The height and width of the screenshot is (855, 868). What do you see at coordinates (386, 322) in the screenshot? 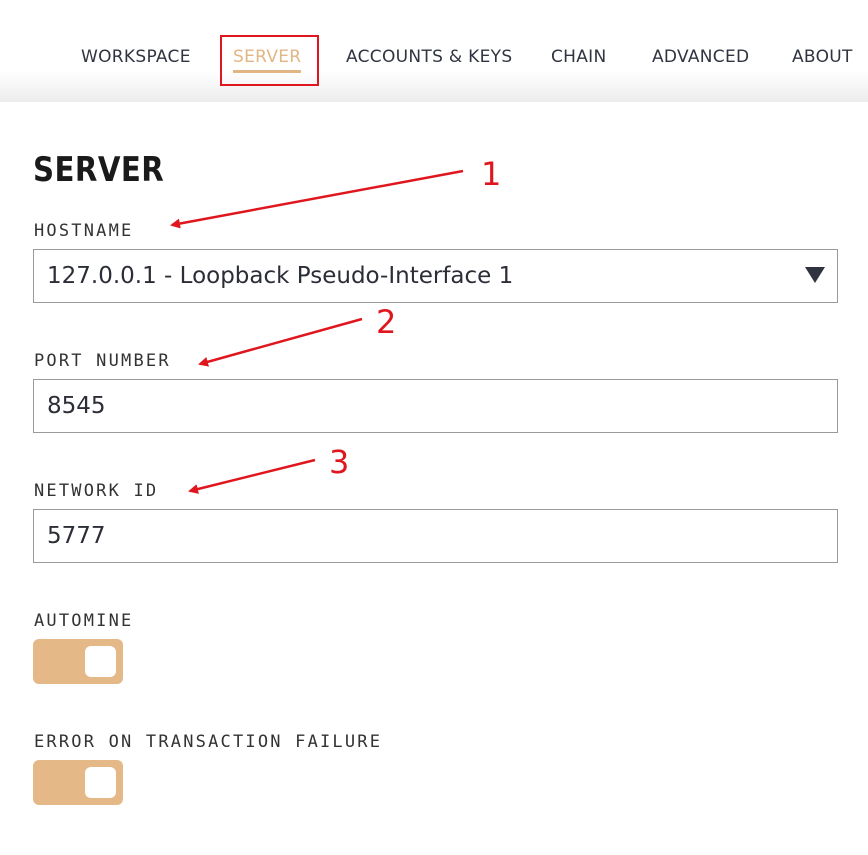
I see `annotation-marker-2: 2` at bounding box center [386, 322].